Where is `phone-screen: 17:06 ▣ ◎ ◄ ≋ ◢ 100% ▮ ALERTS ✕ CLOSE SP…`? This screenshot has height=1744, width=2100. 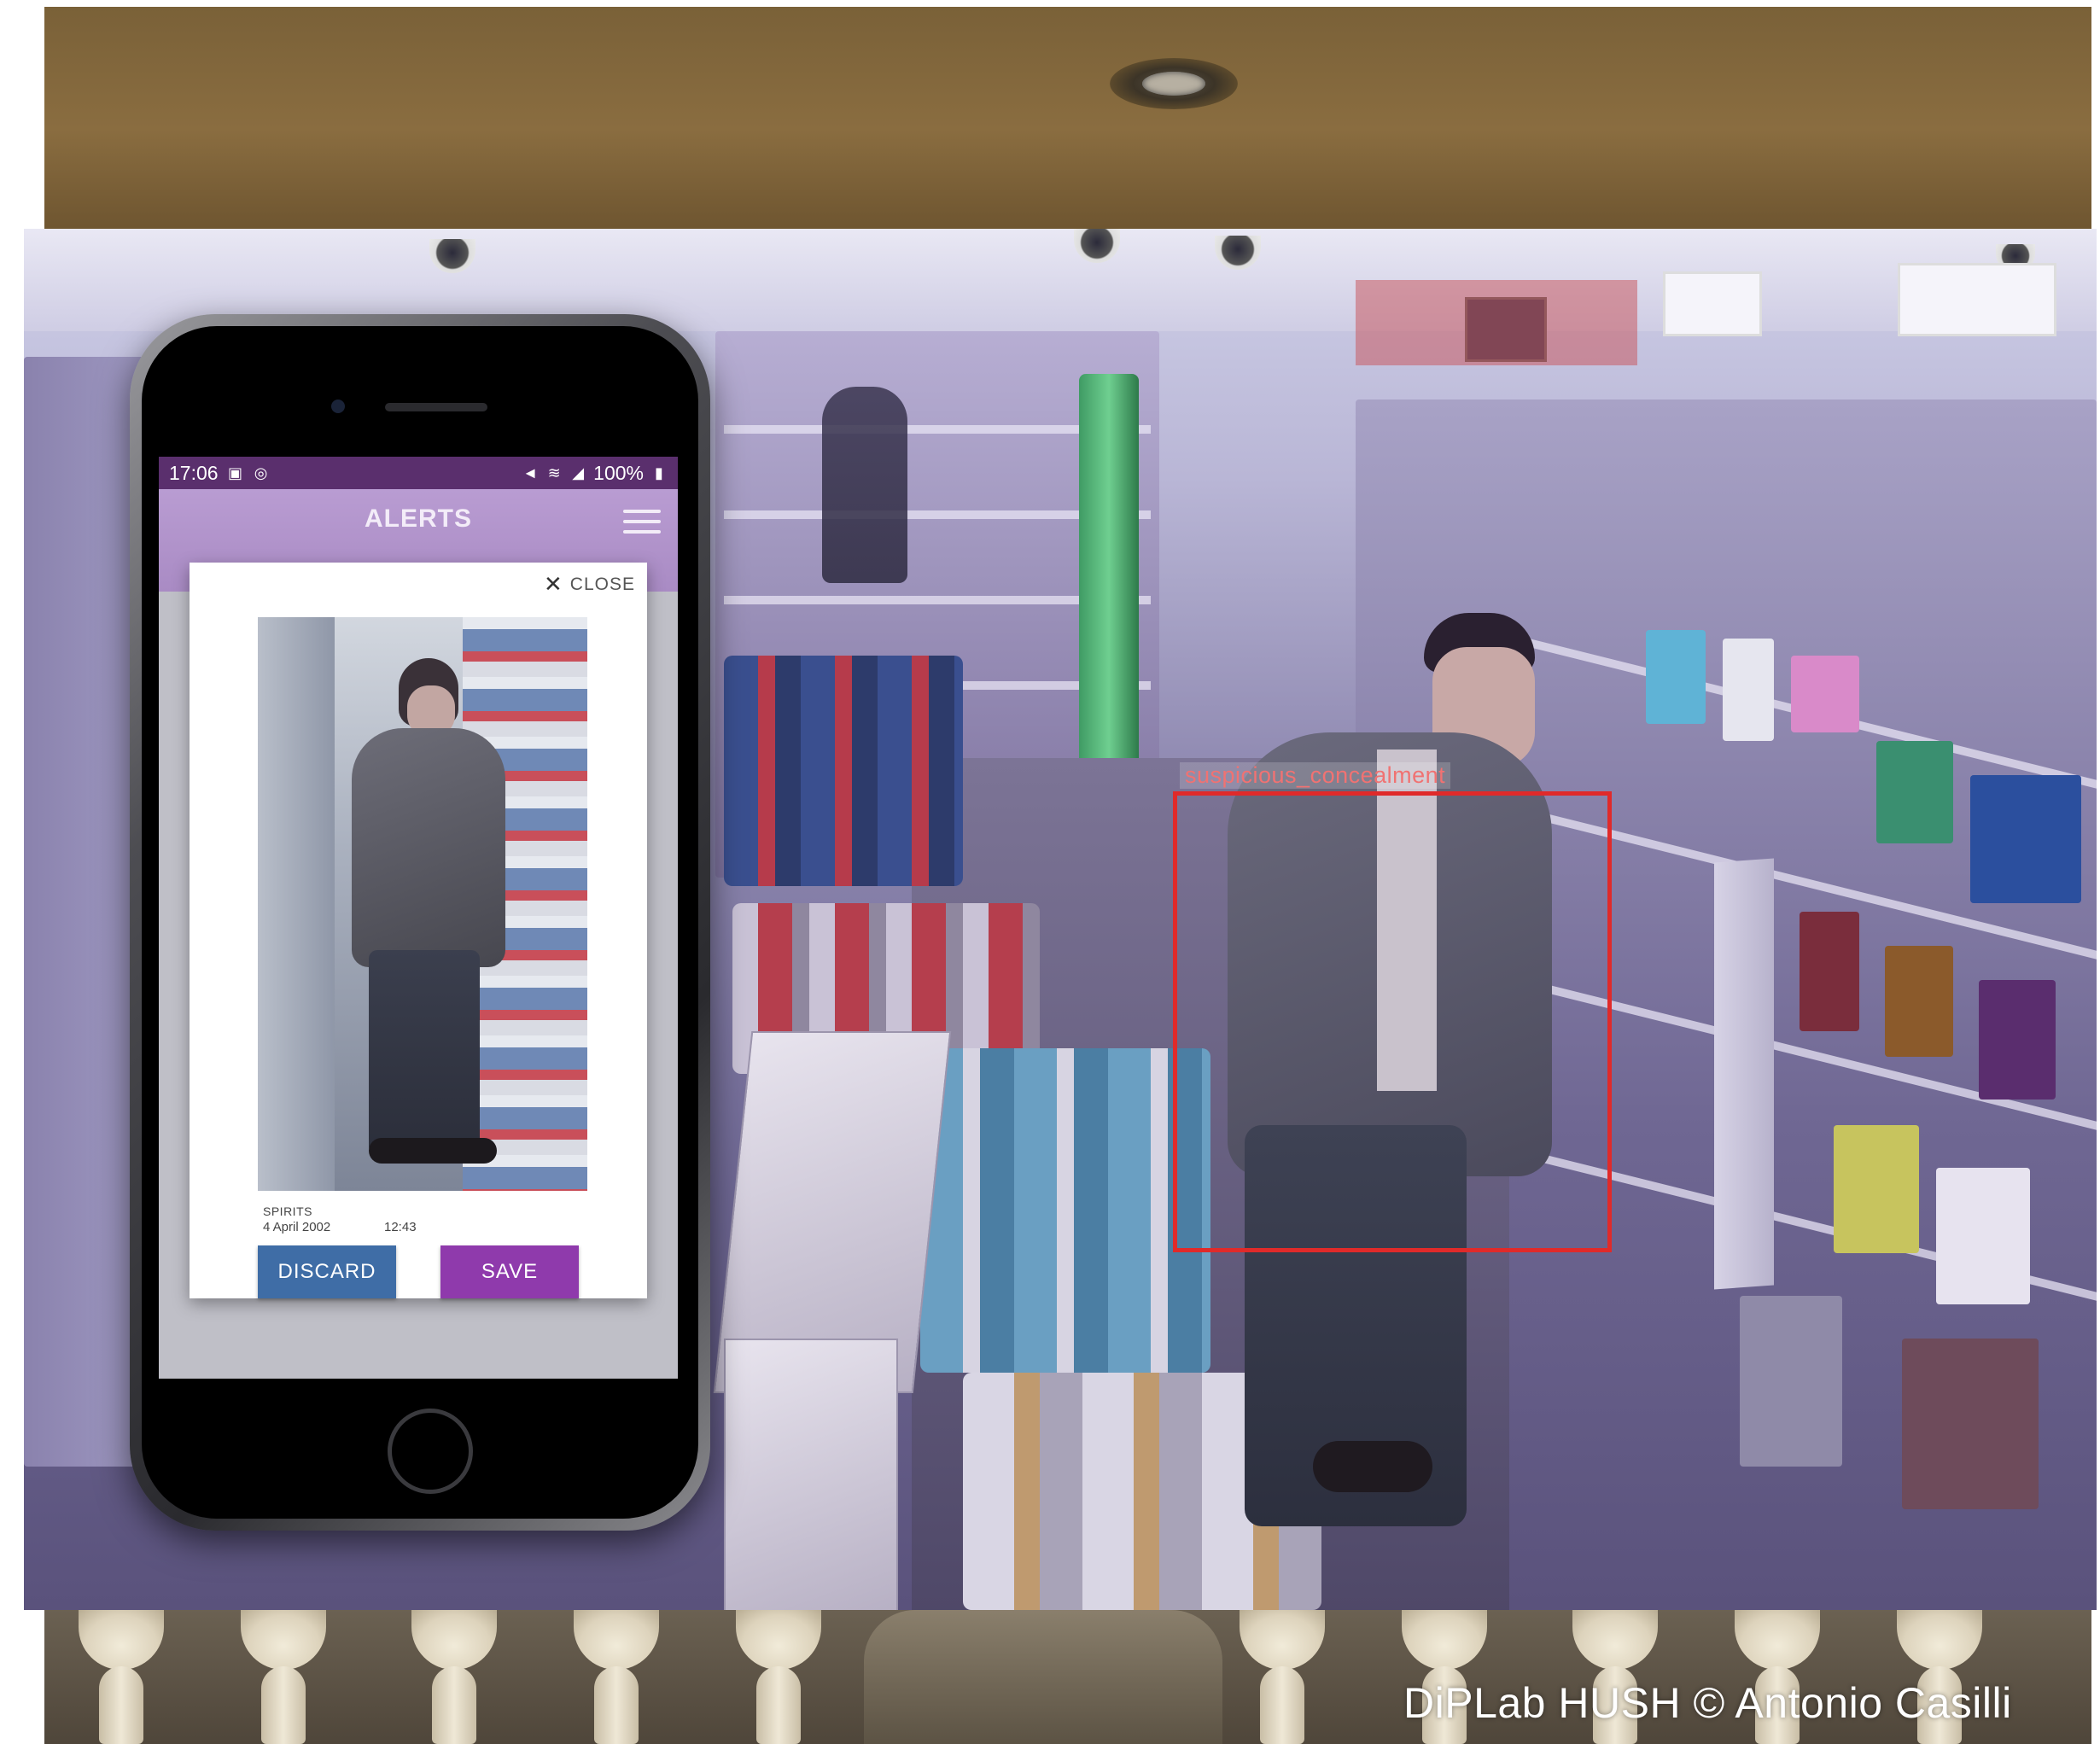
phone-screen: 17:06 ▣ ◎ ◄ ≋ ◢ 100% ▮ ALERTS ✕ CLOSE SP… is located at coordinates (419, 918).